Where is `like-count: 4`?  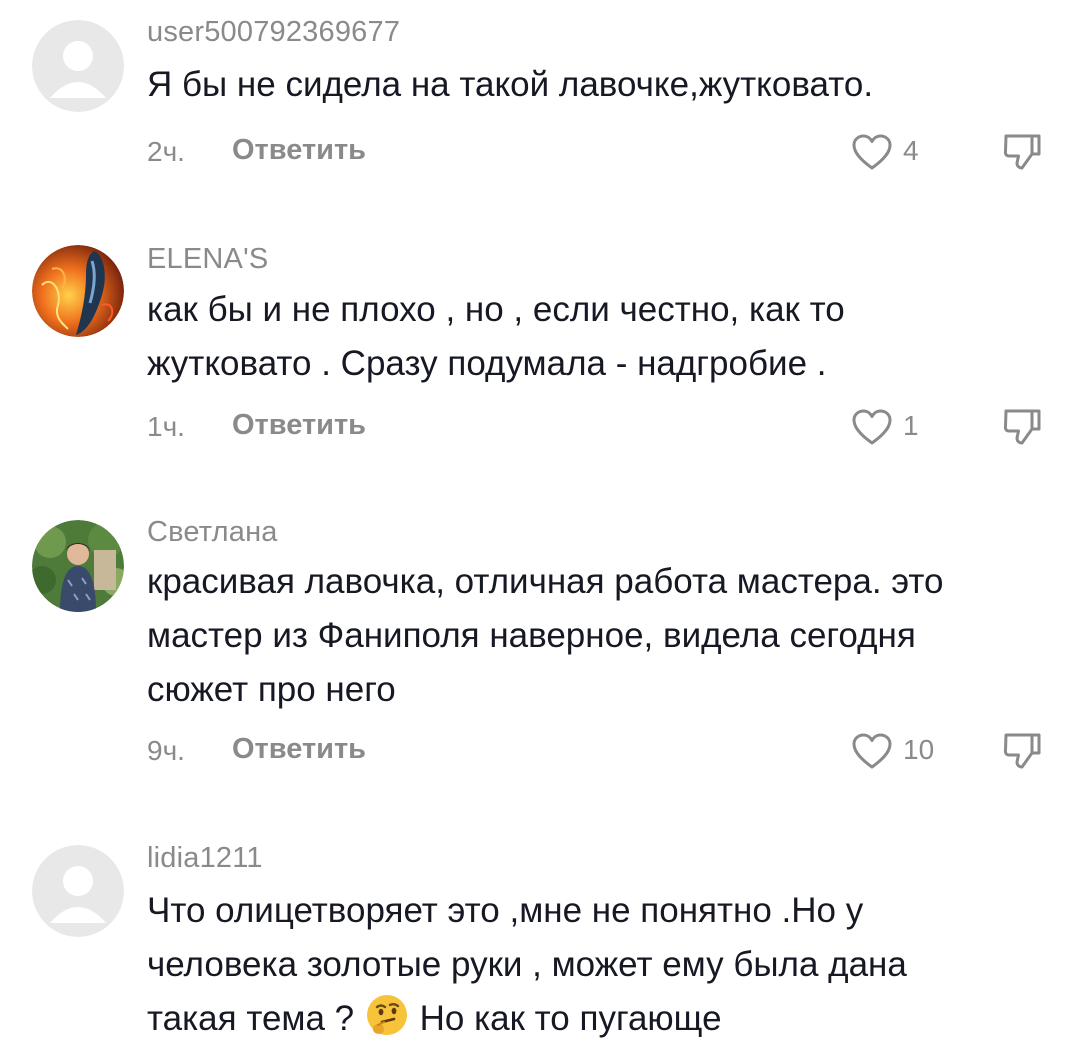
like-count: 4 is located at coordinates (911, 150).